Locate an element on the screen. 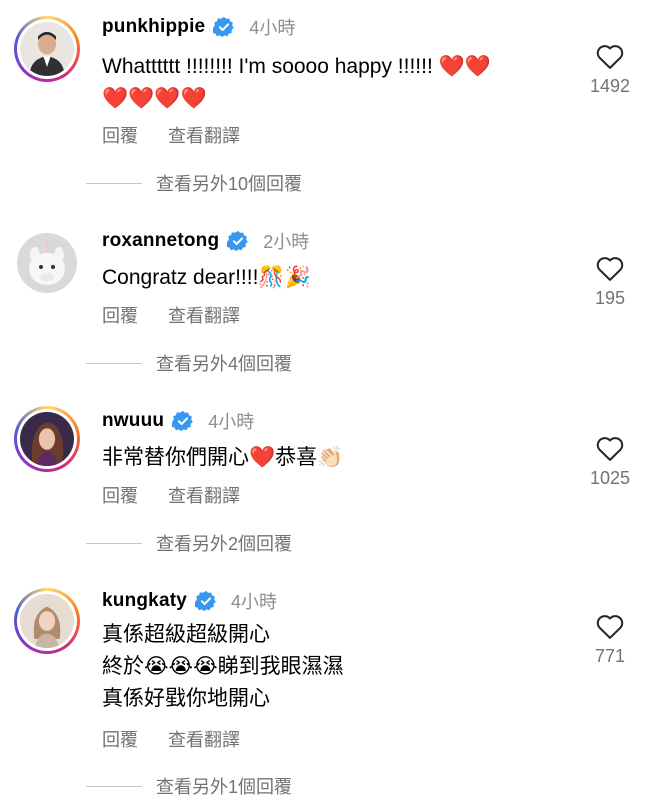 The width and height of the screenshot is (660, 805). comment-line: 終於😭😭😭睇到我眼濕濕 is located at coordinates (223, 666).